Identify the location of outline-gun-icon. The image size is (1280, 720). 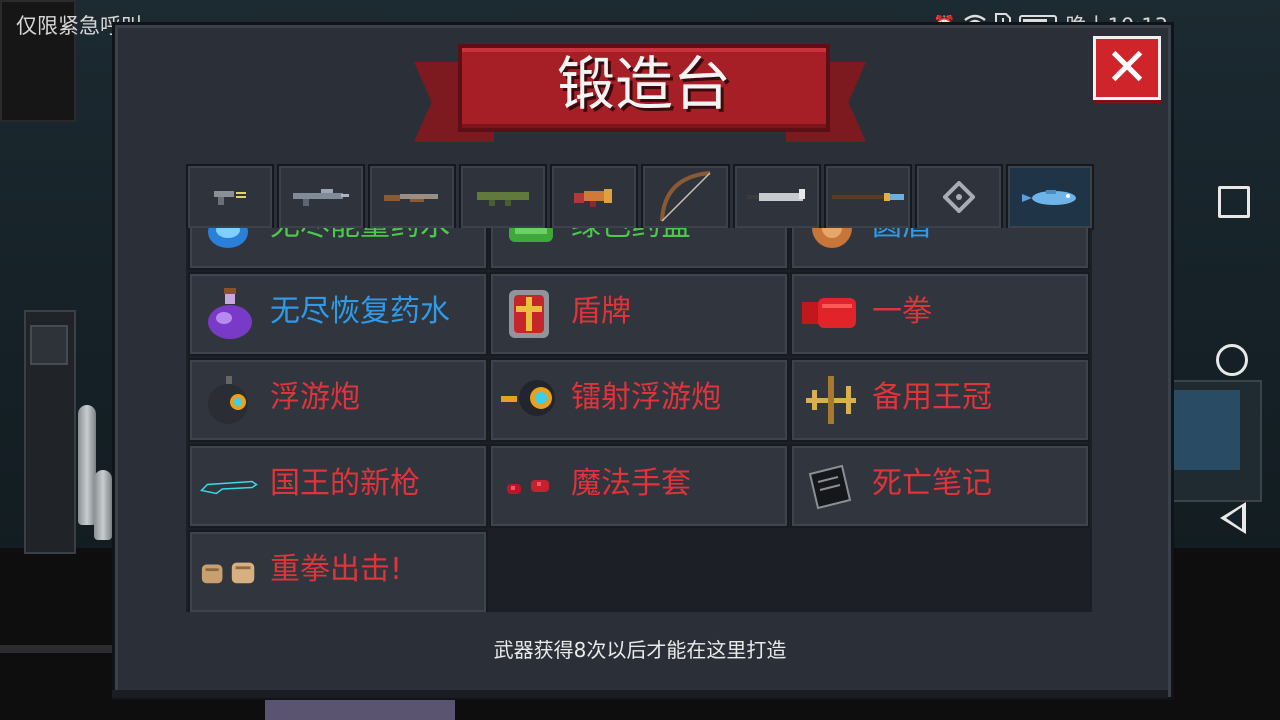
(229, 487).